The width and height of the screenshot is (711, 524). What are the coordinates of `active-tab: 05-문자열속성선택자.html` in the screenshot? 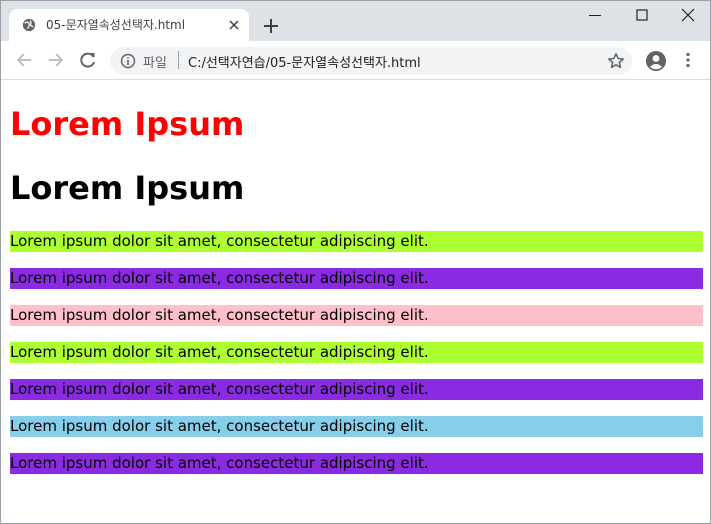 It's located at (129, 25).